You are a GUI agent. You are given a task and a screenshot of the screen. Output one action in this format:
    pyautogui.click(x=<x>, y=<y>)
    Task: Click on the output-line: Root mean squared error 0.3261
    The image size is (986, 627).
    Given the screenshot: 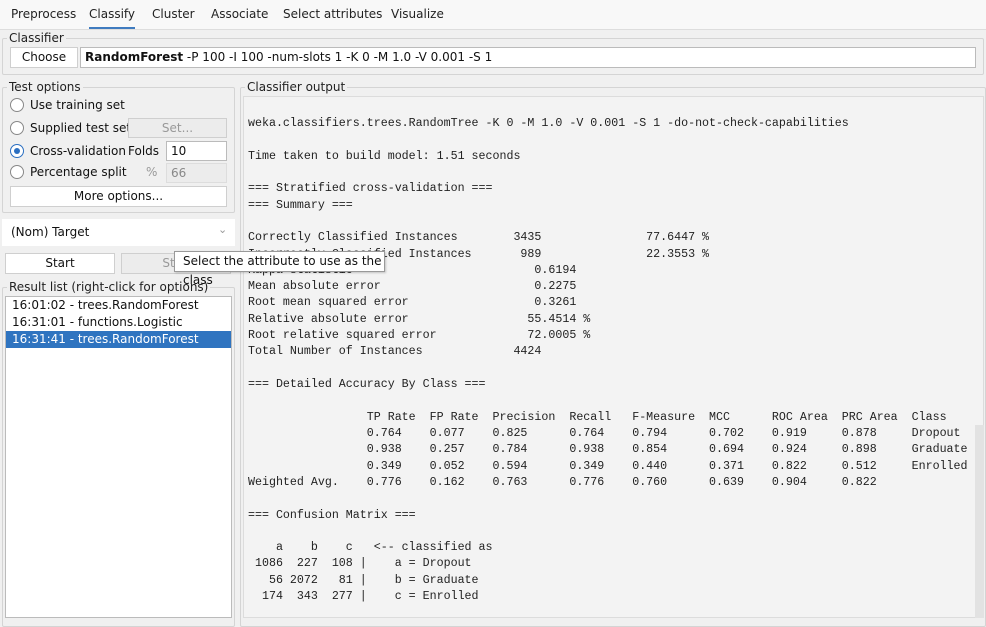 What is the action you would take?
    pyautogui.click(x=412, y=303)
    